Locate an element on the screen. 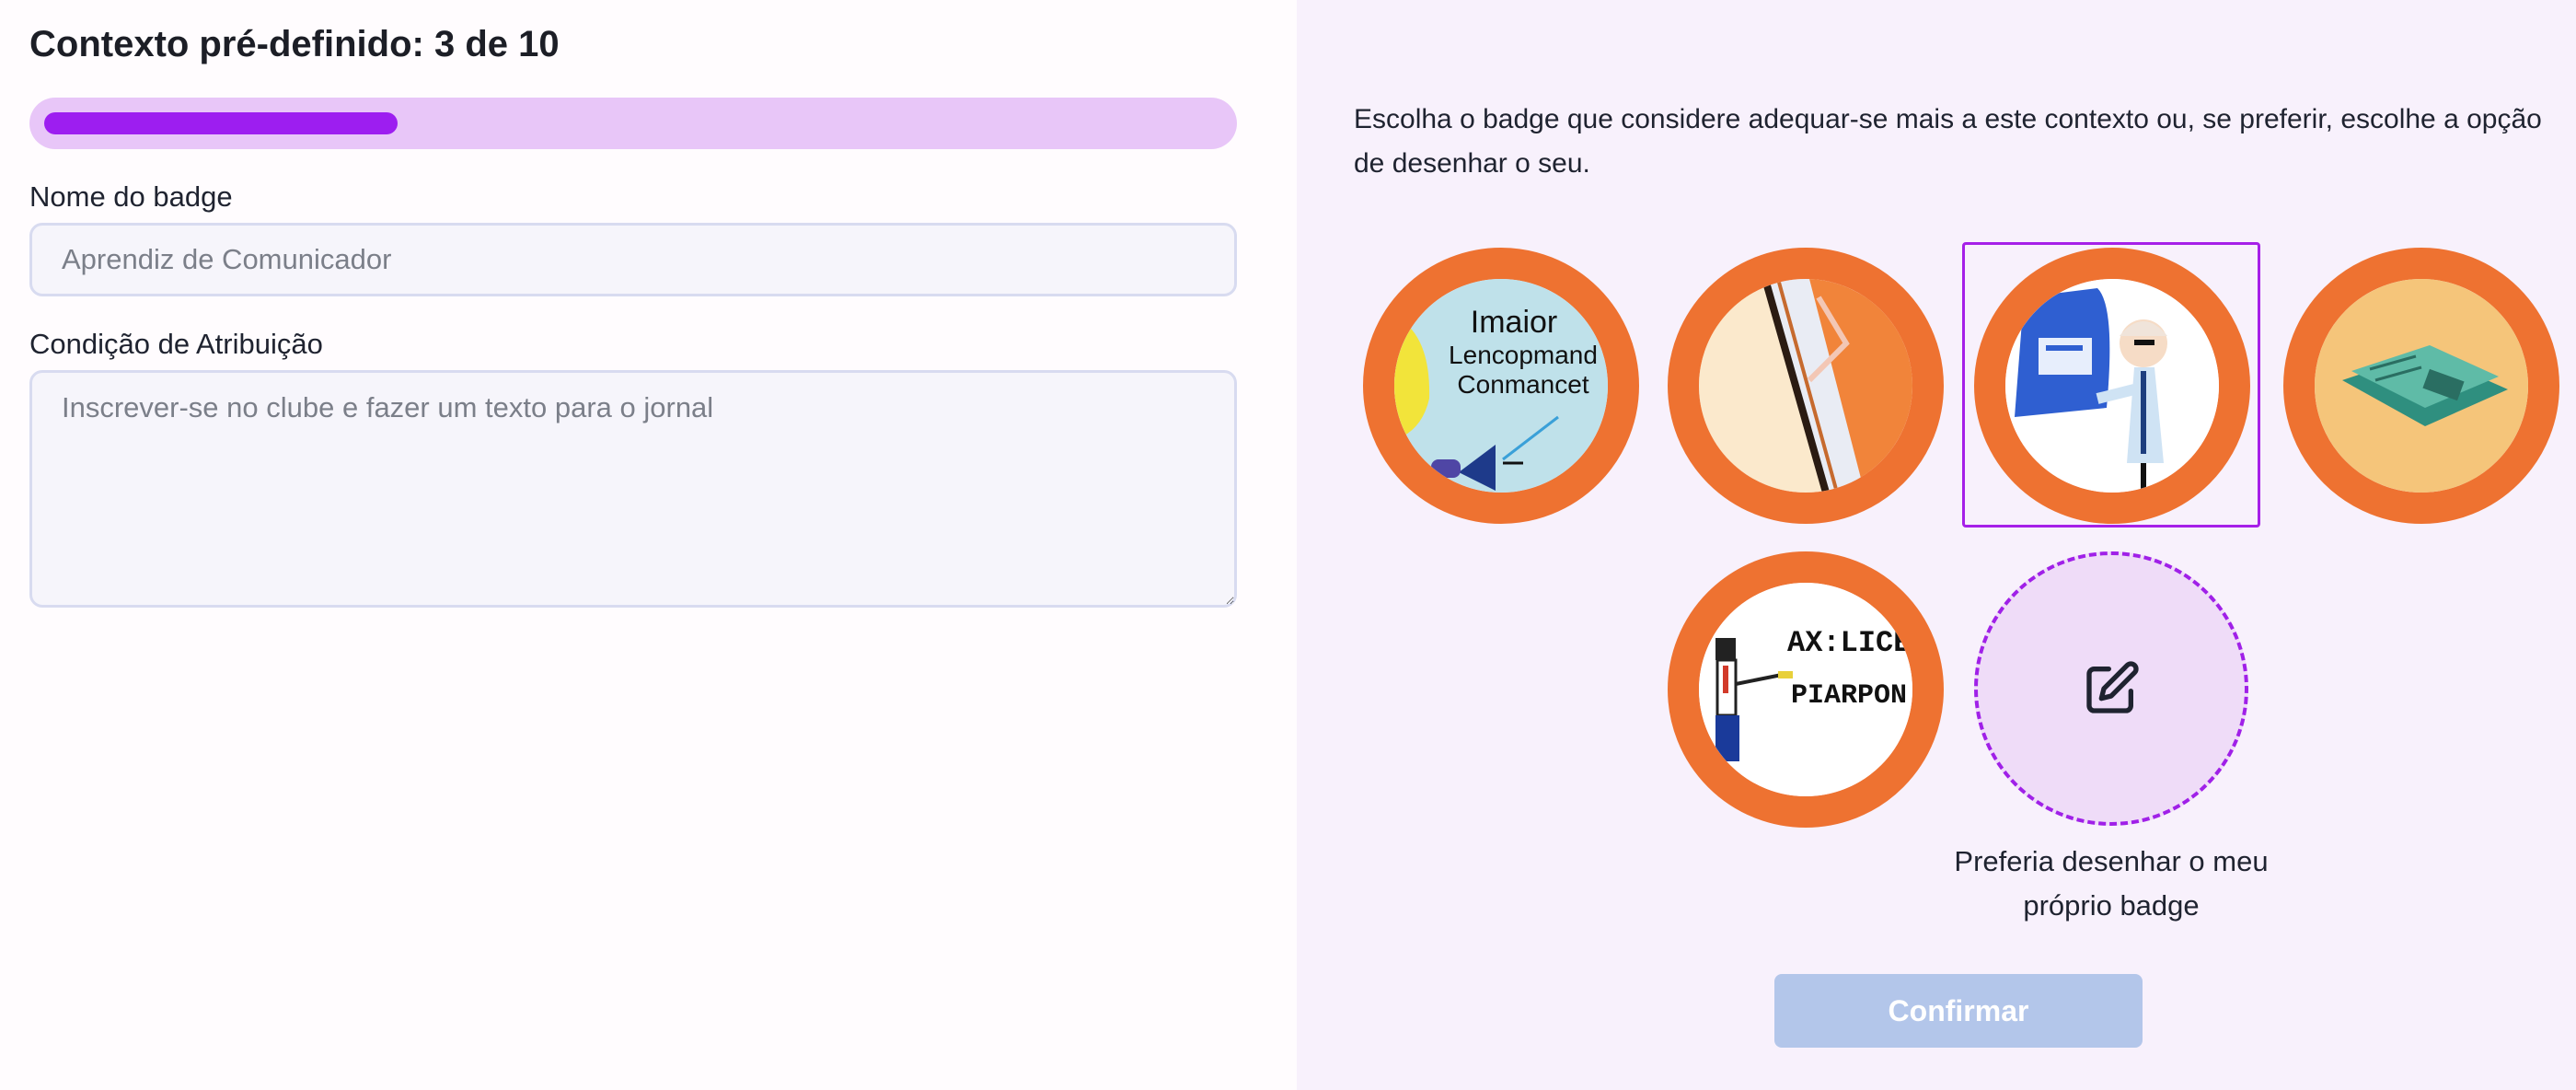 The height and width of the screenshot is (1090, 2576). badge-image-text: AX:LICEN is located at coordinates (1850, 643).